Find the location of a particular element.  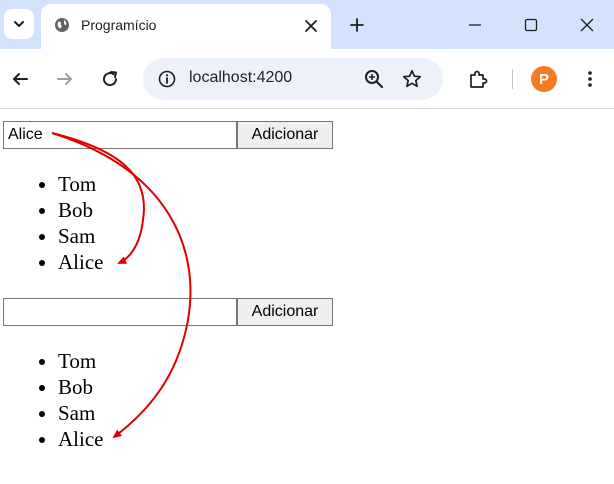

zoom-button is located at coordinates (374, 79).